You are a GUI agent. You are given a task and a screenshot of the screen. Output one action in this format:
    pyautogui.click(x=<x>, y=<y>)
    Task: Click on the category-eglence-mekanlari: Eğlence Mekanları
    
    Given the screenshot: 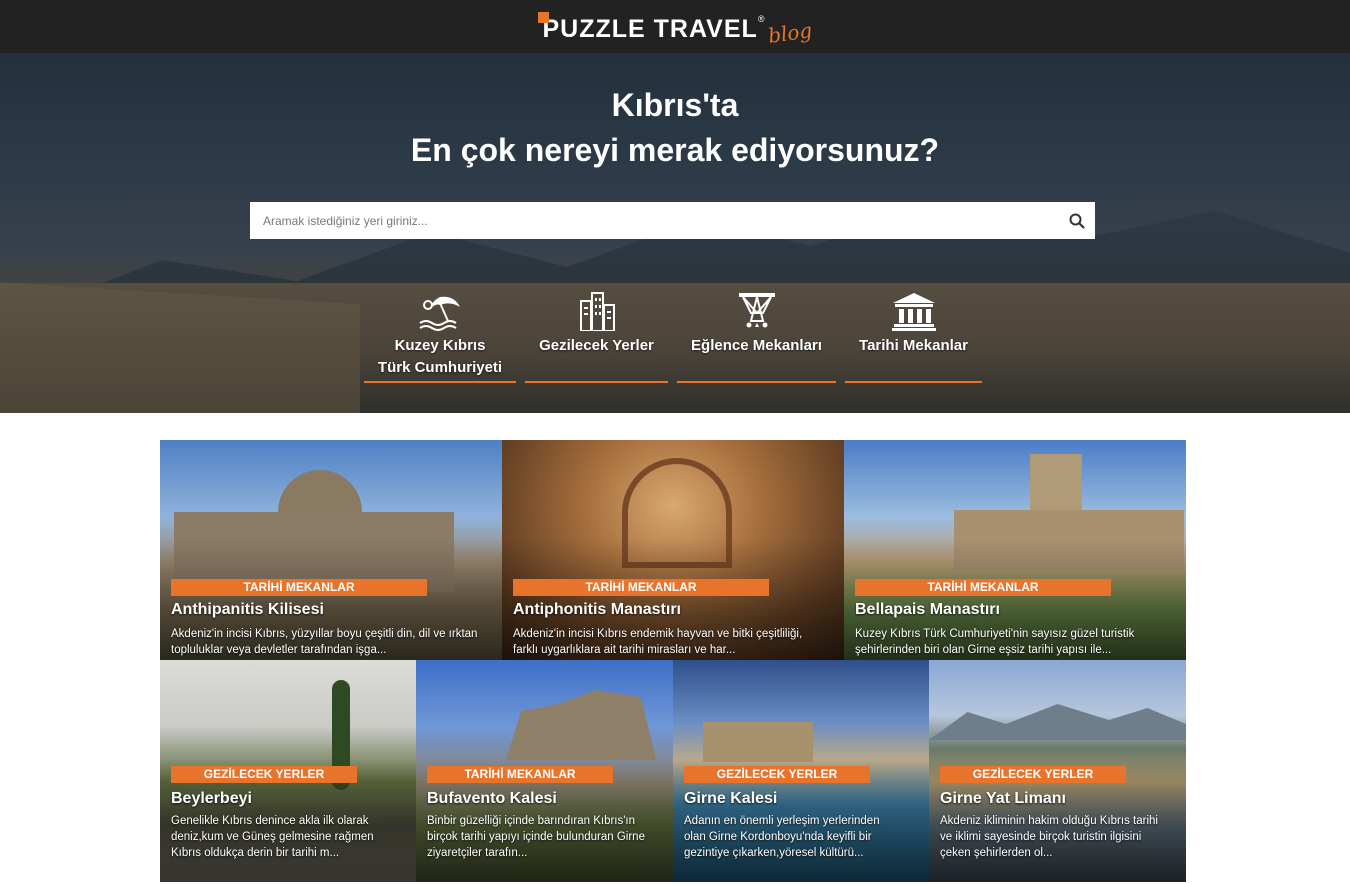 What is the action you would take?
    pyautogui.click(x=756, y=333)
    